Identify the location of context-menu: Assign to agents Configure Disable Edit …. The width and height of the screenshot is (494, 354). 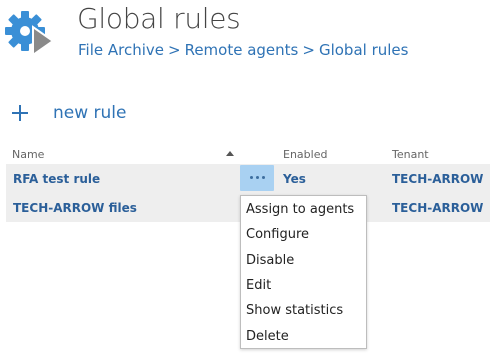
(303, 272).